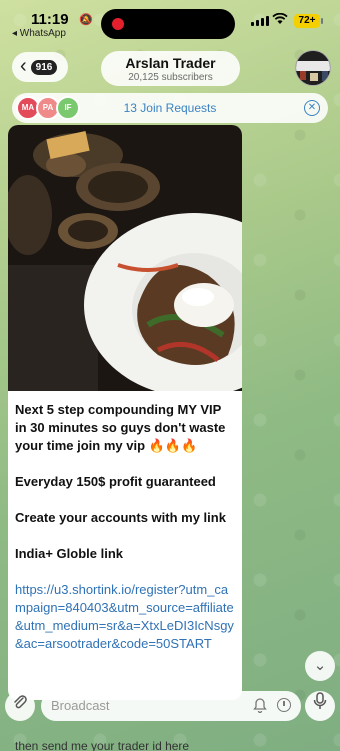 The width and height of the screenshot is (340, 751). I want to click on bell-icon, so click(260, 707).